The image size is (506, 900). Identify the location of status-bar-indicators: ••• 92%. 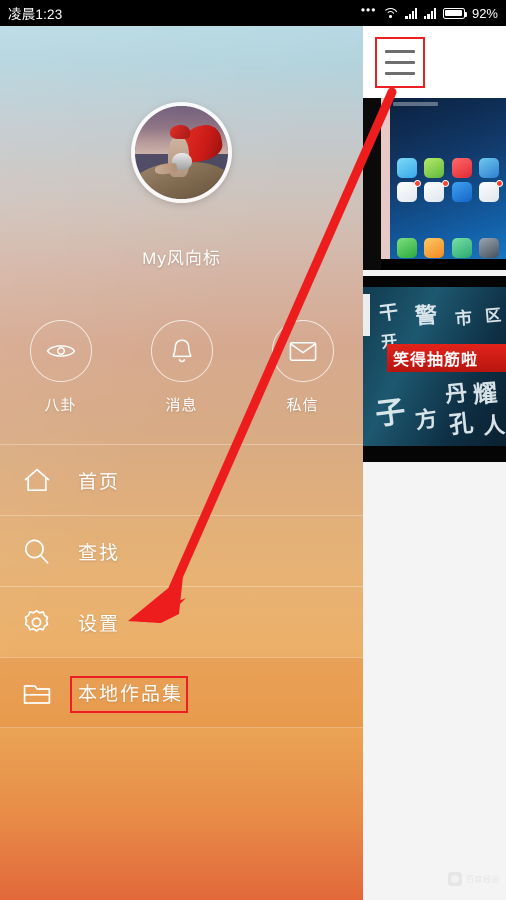
(429, 12).